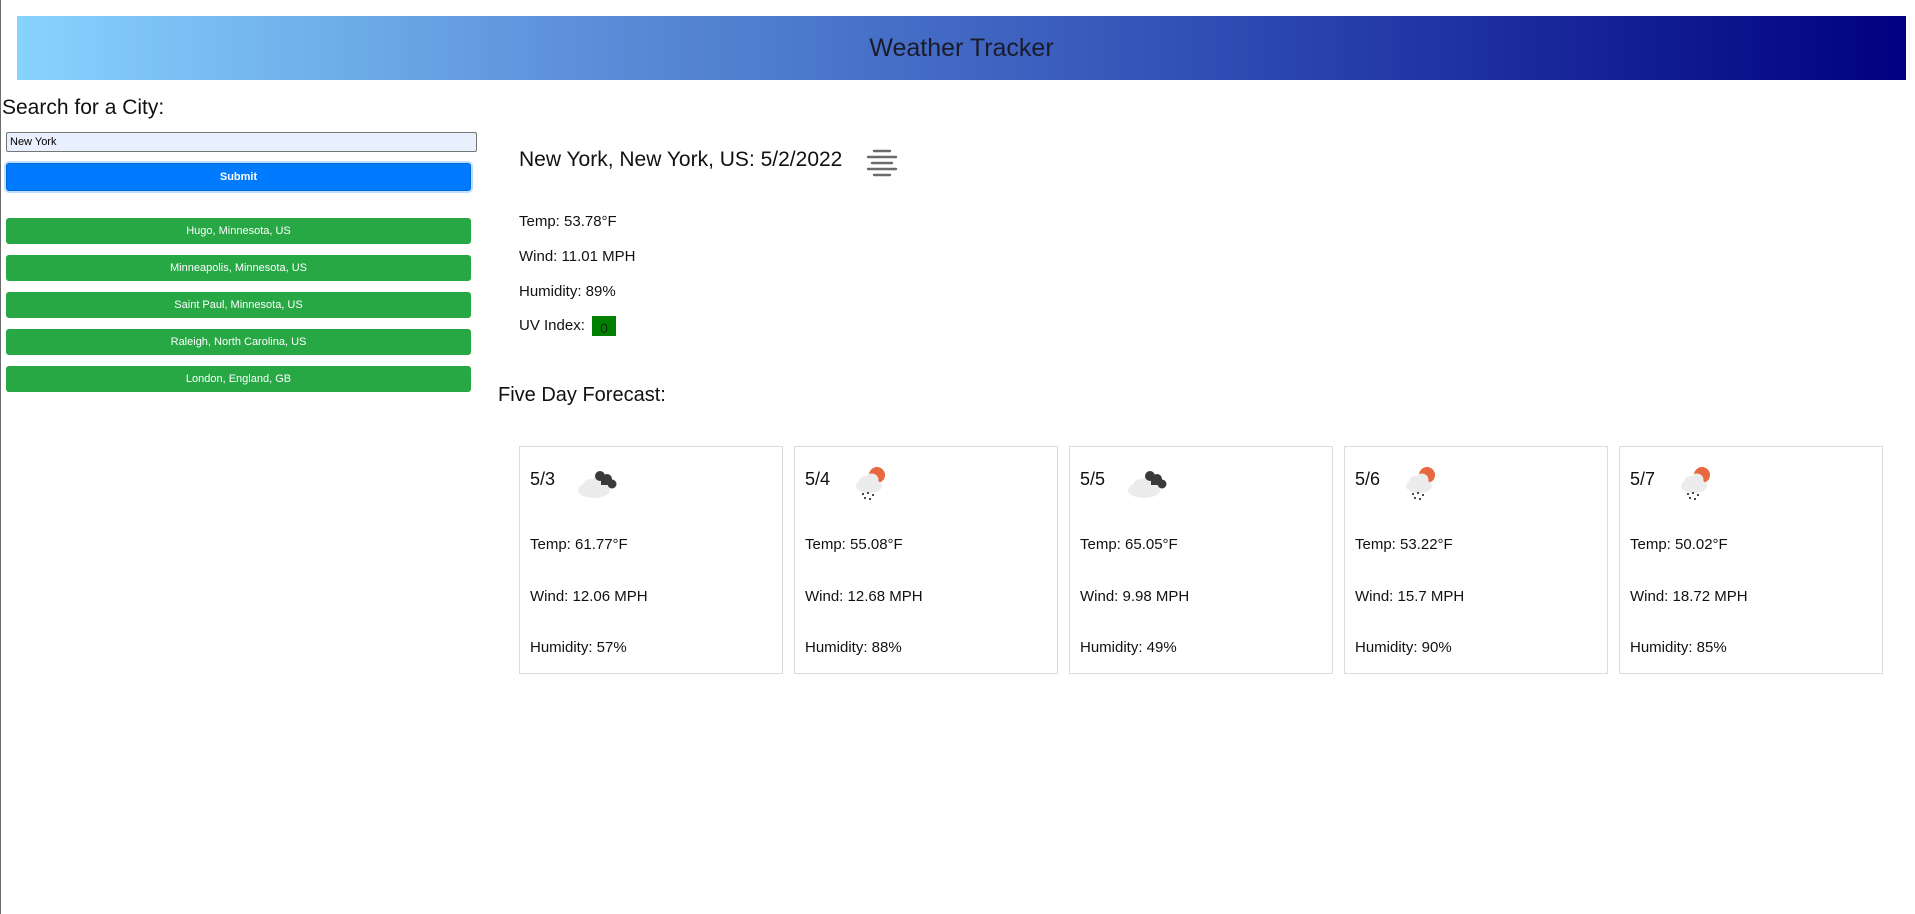 The height and width of the screenshot is (914, 1915). Describe the element at coordinates (1129, 544) in the screenshot. I see `forecast-temp: Temp: 65.05°F` at that location.